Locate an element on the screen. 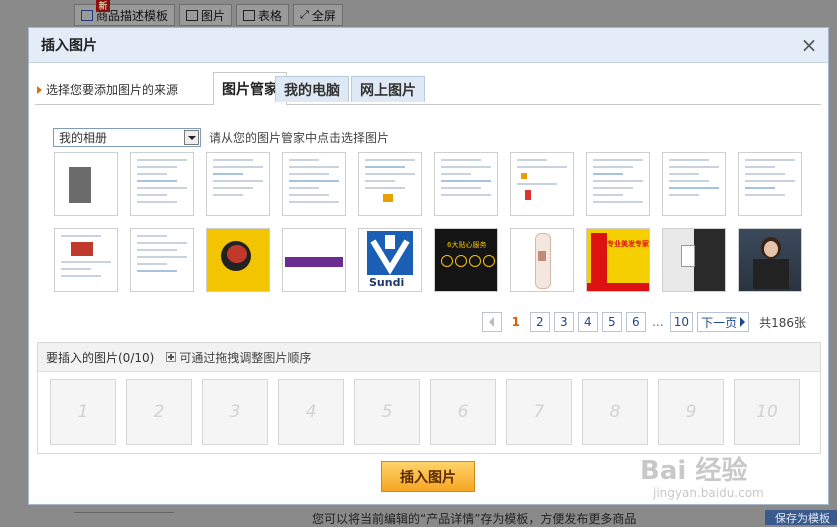 The width and height of the screenshot is (837, 527). baidu-watermark: Bai 经验 is located at coordinates (694, 471).